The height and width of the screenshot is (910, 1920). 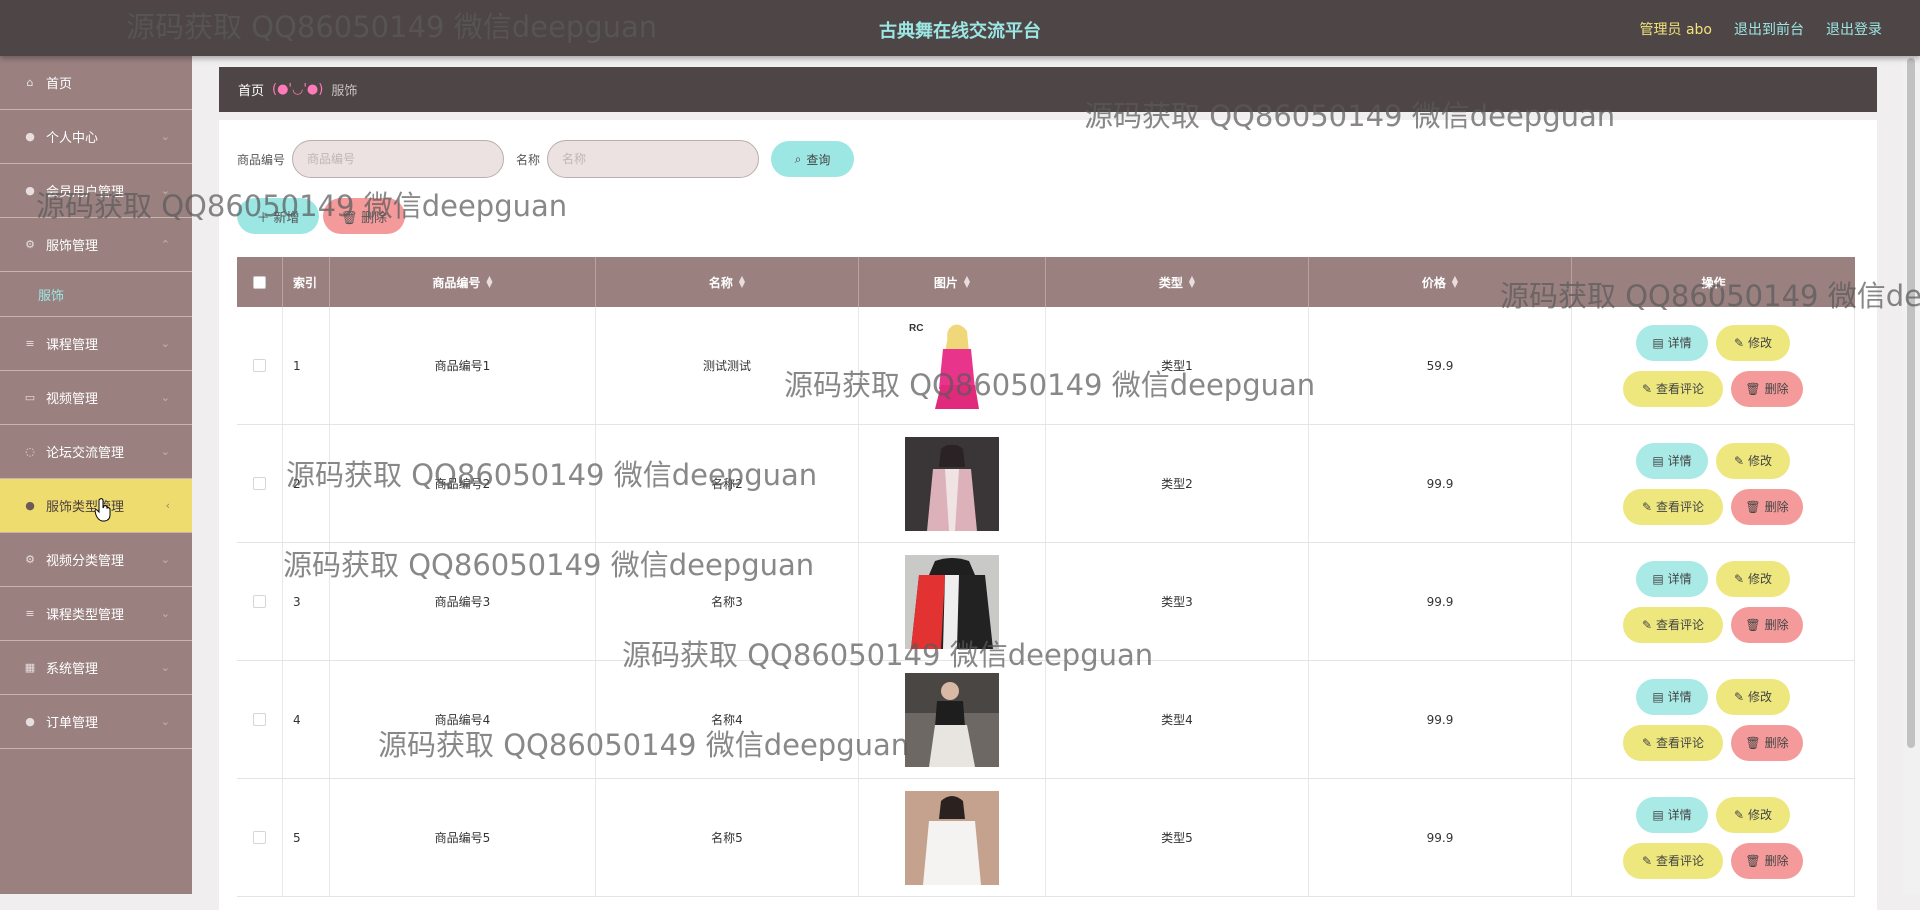 I want to click on sidebar-item-costume-management: ⚙ 服饰管理 ⌃, so click(x=96, y=245).